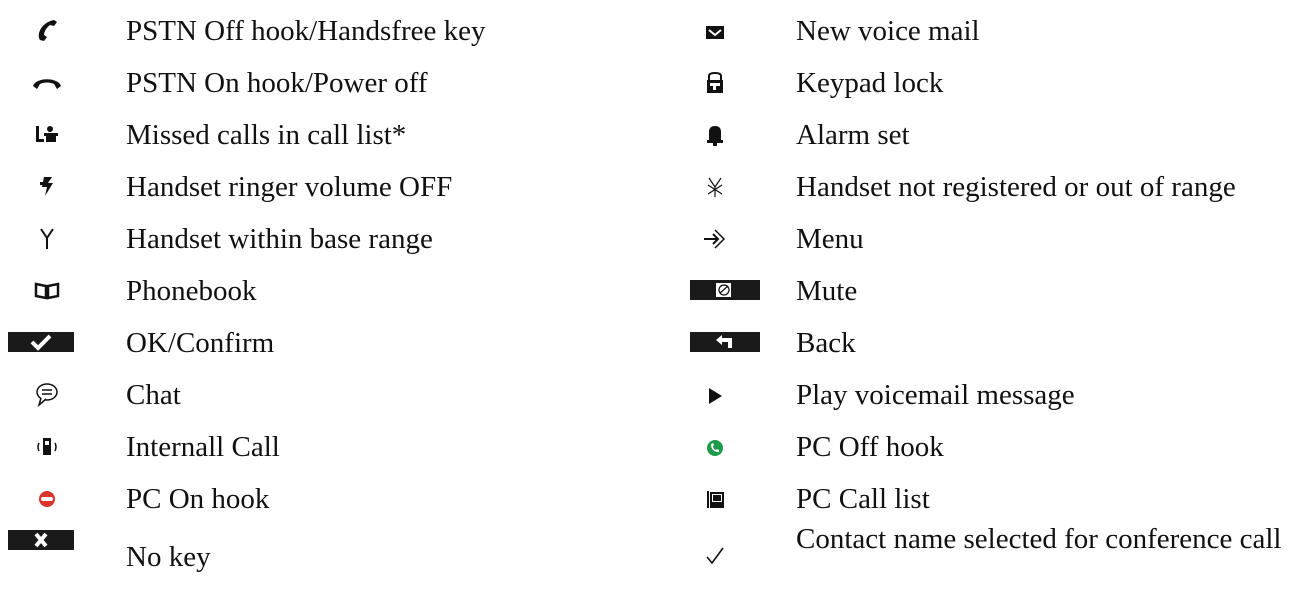 This screenshot has width=1311, height=605. Describe the element at coordinates (715, 30) in the screenshot. I see `voicemail-icon` at that location.